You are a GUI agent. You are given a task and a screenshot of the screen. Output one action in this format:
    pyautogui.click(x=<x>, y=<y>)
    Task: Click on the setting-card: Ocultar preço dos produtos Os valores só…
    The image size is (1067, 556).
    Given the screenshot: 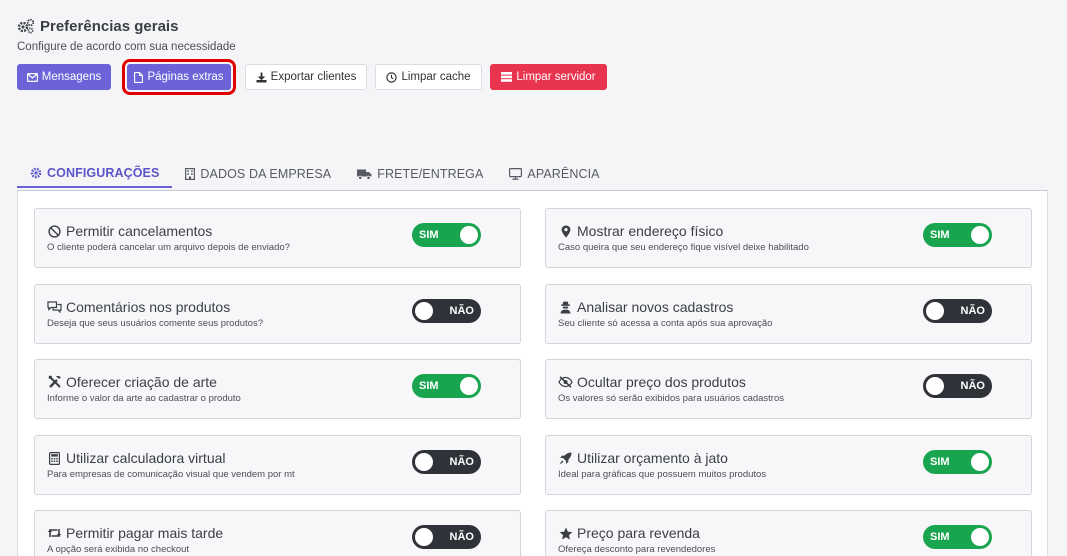 What is the action you would take?
    pyautogui.click(x=788, y=389)
    